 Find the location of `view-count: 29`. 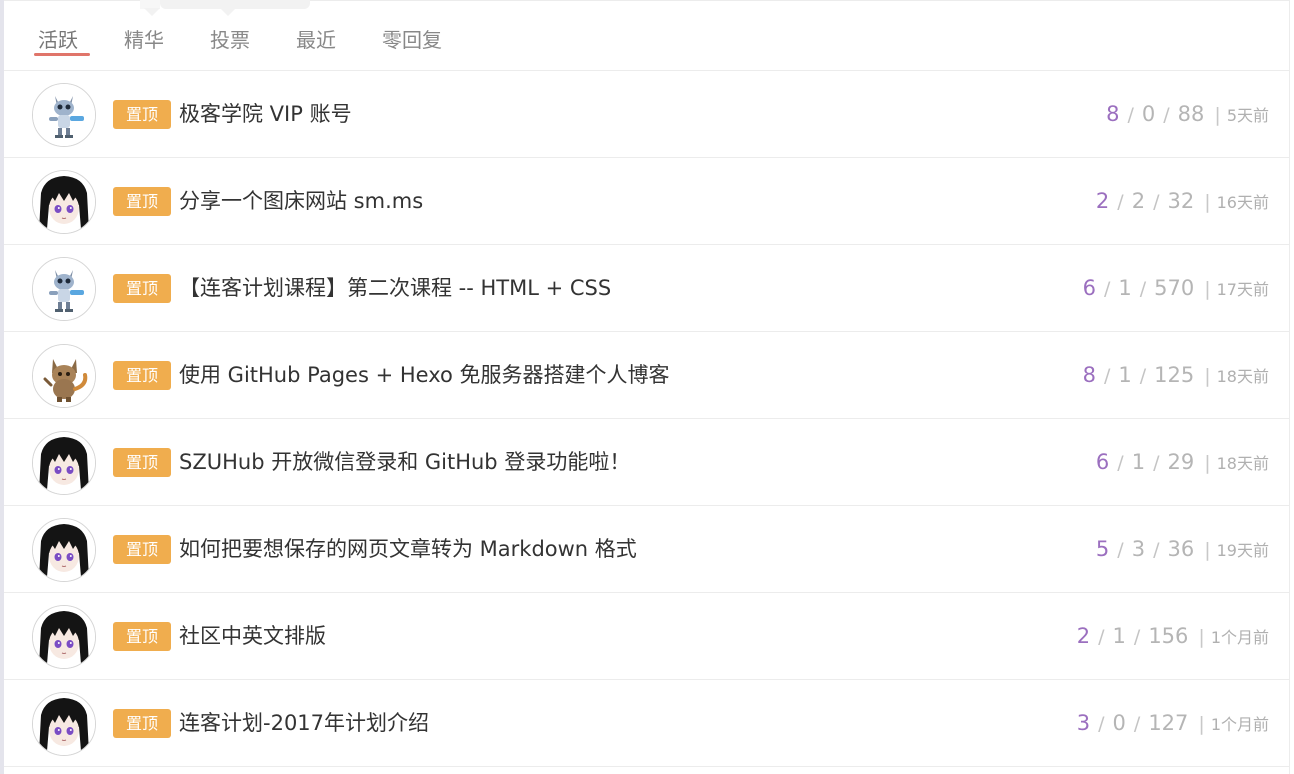

view-count: 29 is located at coordinates (1181, 462).